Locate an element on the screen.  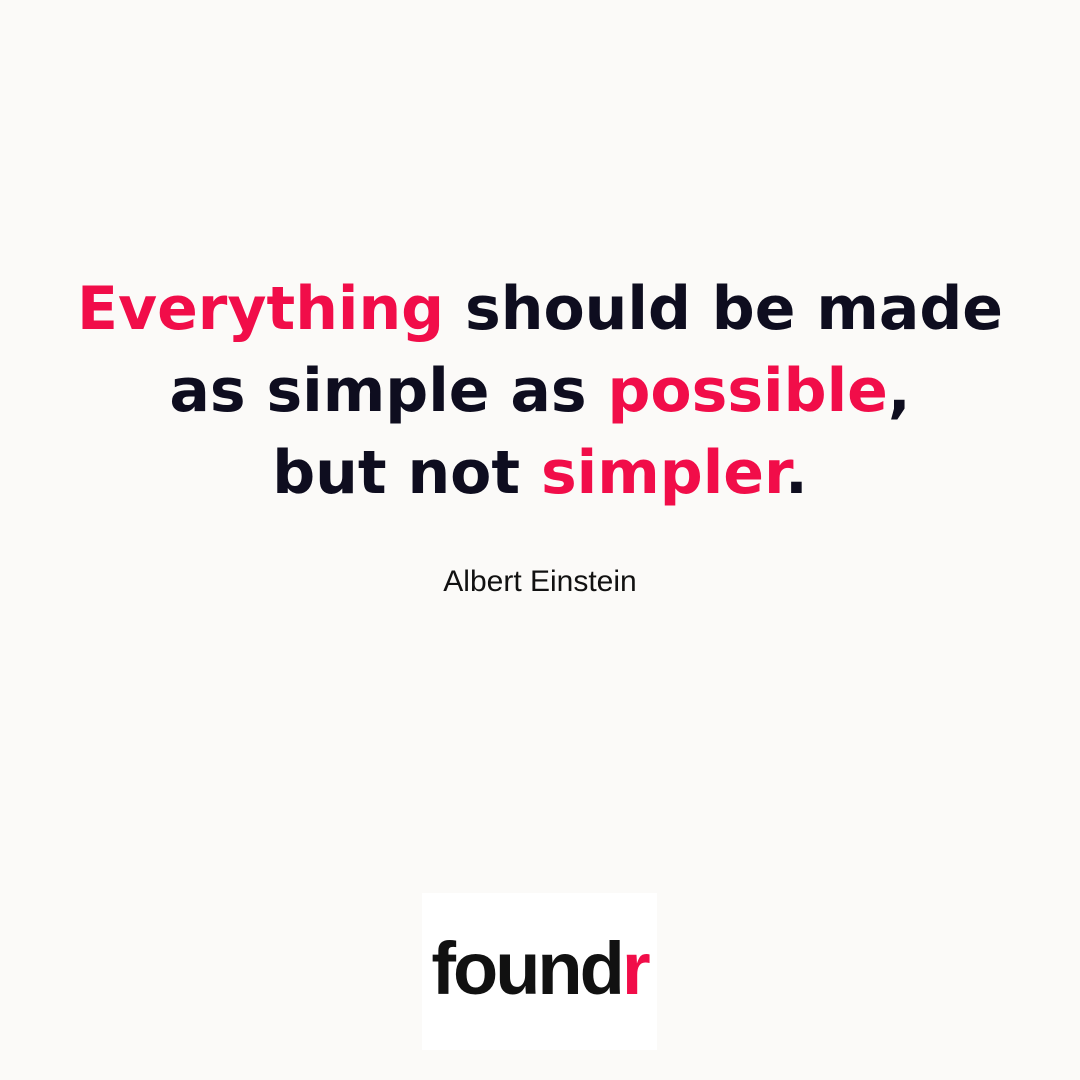
quote-highlight-possible: possible is located at coordinates (747, 391).